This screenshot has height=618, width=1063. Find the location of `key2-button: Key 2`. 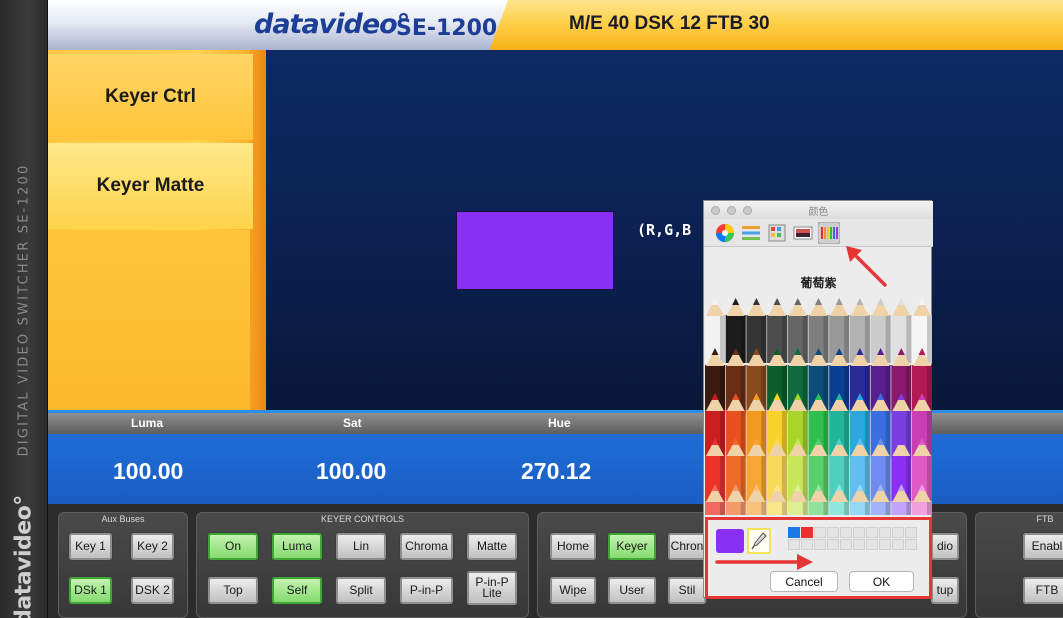

key2-button: Key 2 is located at coordinates (152, 546).